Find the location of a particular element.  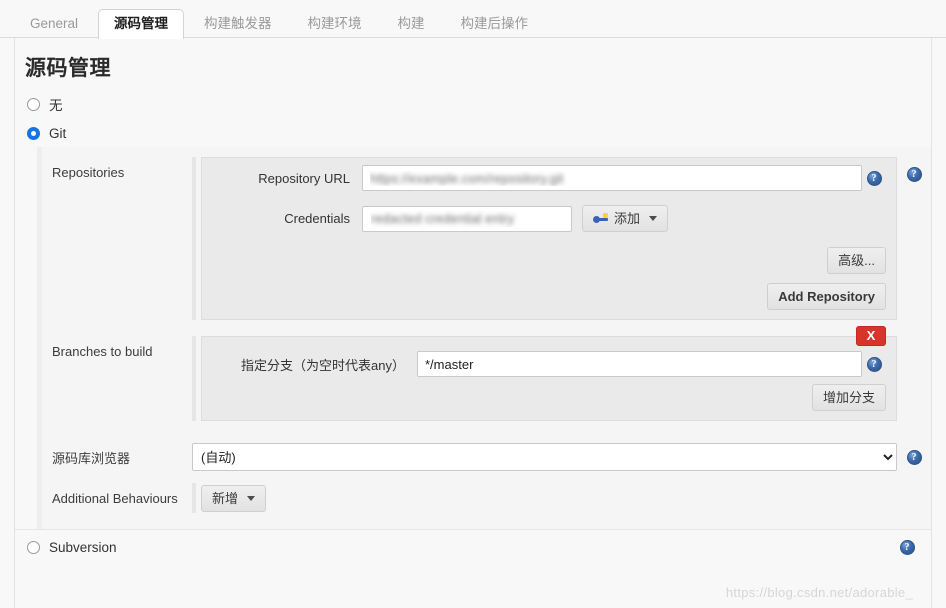

radio-none is located at coordinates (33, 104).